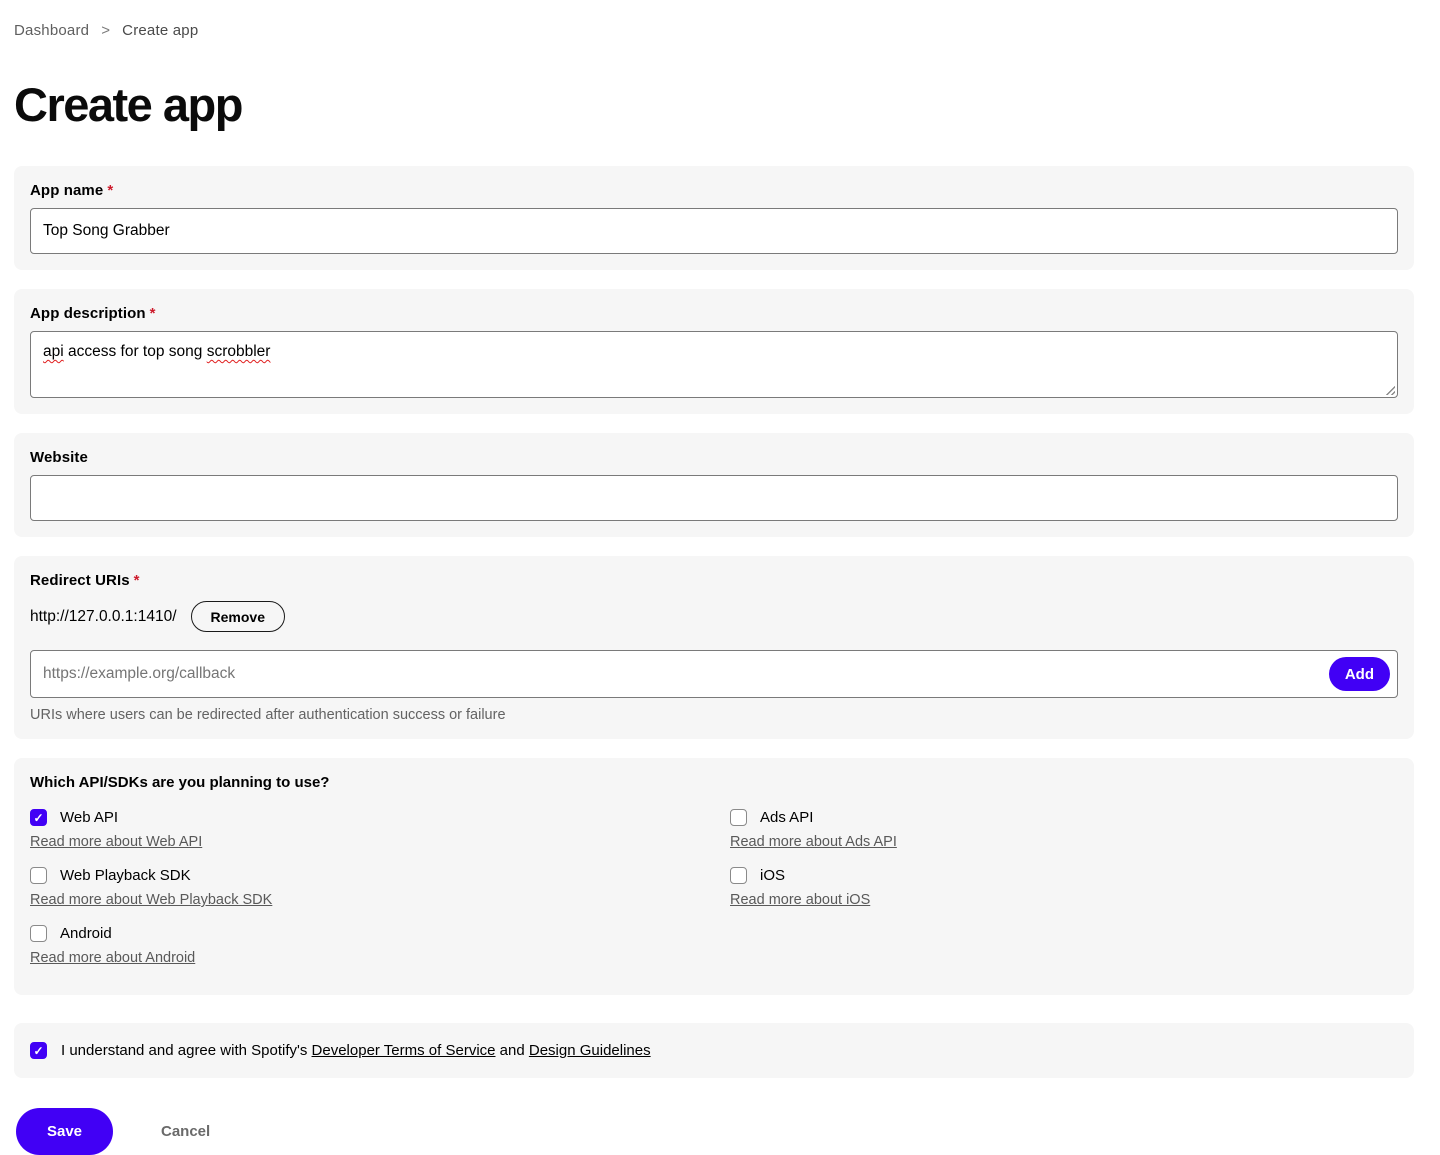 The height and width of the screenshot is (1155, 1440). What do you see at coordinates (738, 817) in the screenshot?
I see `ads-api-checkbox: ✓` at bounding box center [738, 817].